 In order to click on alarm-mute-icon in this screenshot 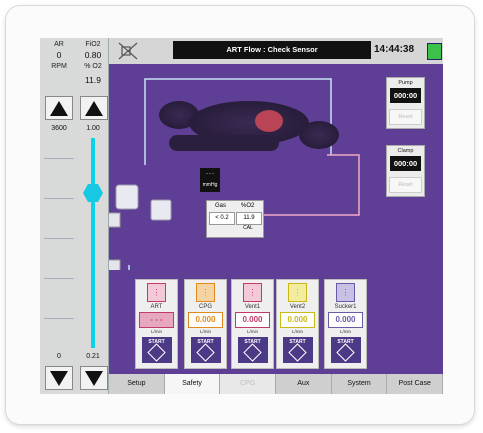, I will do `click(128, 51)`.